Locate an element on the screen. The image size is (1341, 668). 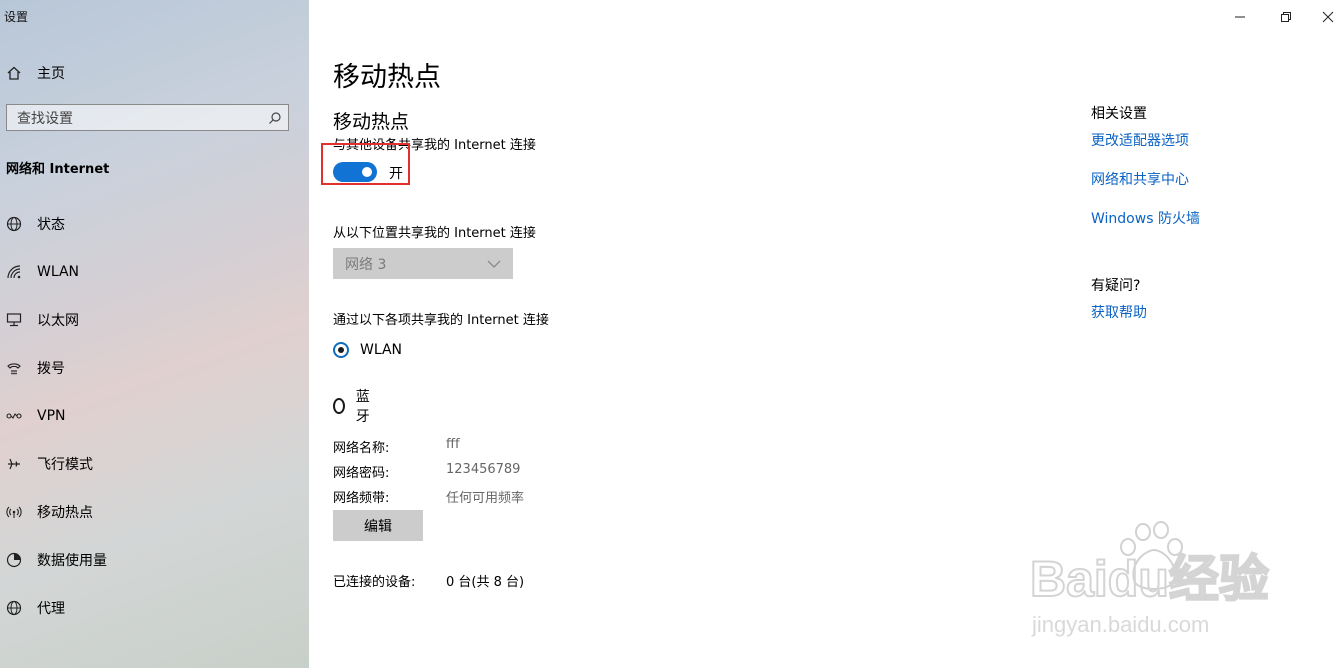
sidebar-item-vpn: VPN is located at coordinates (154, 416).